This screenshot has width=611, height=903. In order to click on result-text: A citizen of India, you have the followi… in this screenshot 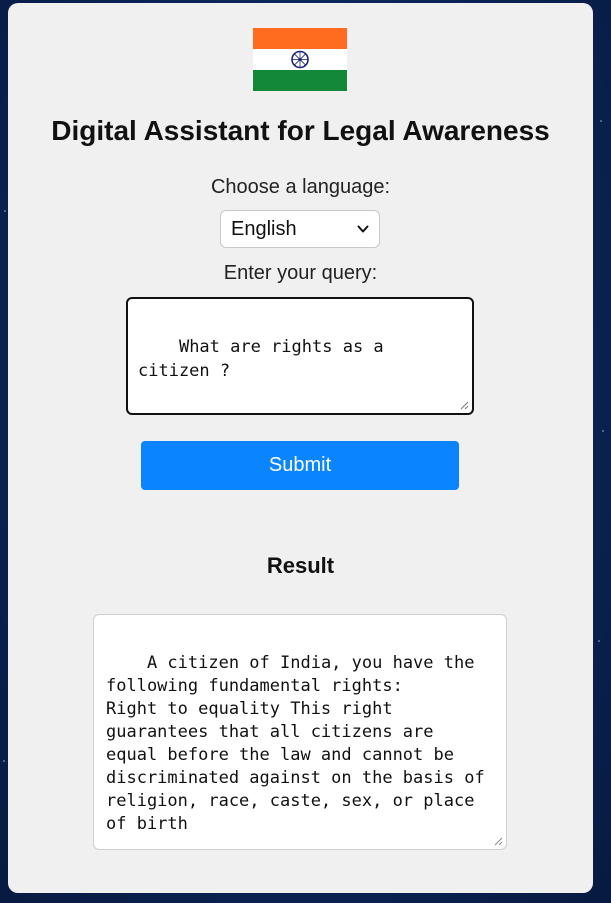, I will do `click(295, 743)`.